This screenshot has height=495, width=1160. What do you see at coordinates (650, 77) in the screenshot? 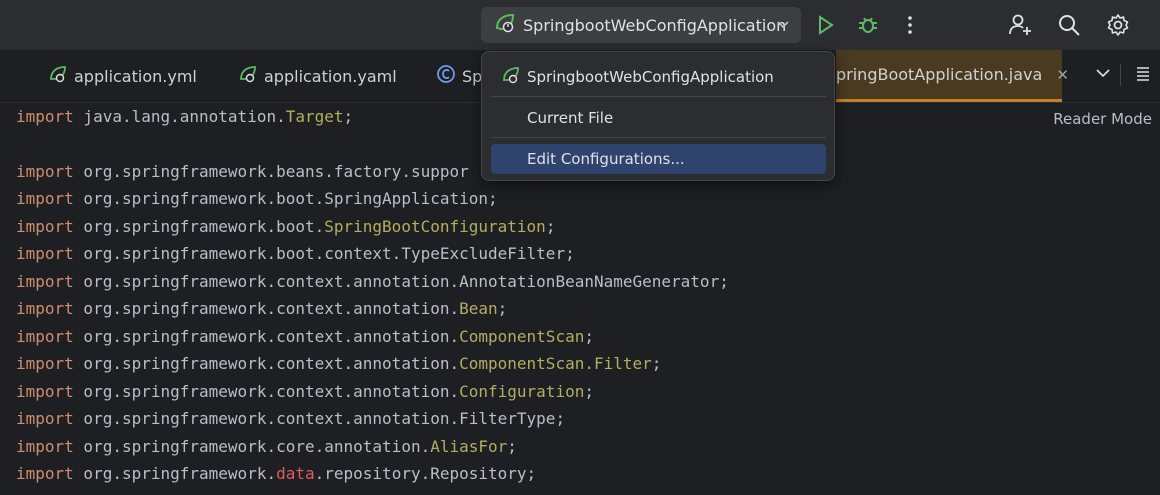
I see `dropdown-item-label: SpringbootWebConfigApplication` at bounding box center [650, 77].